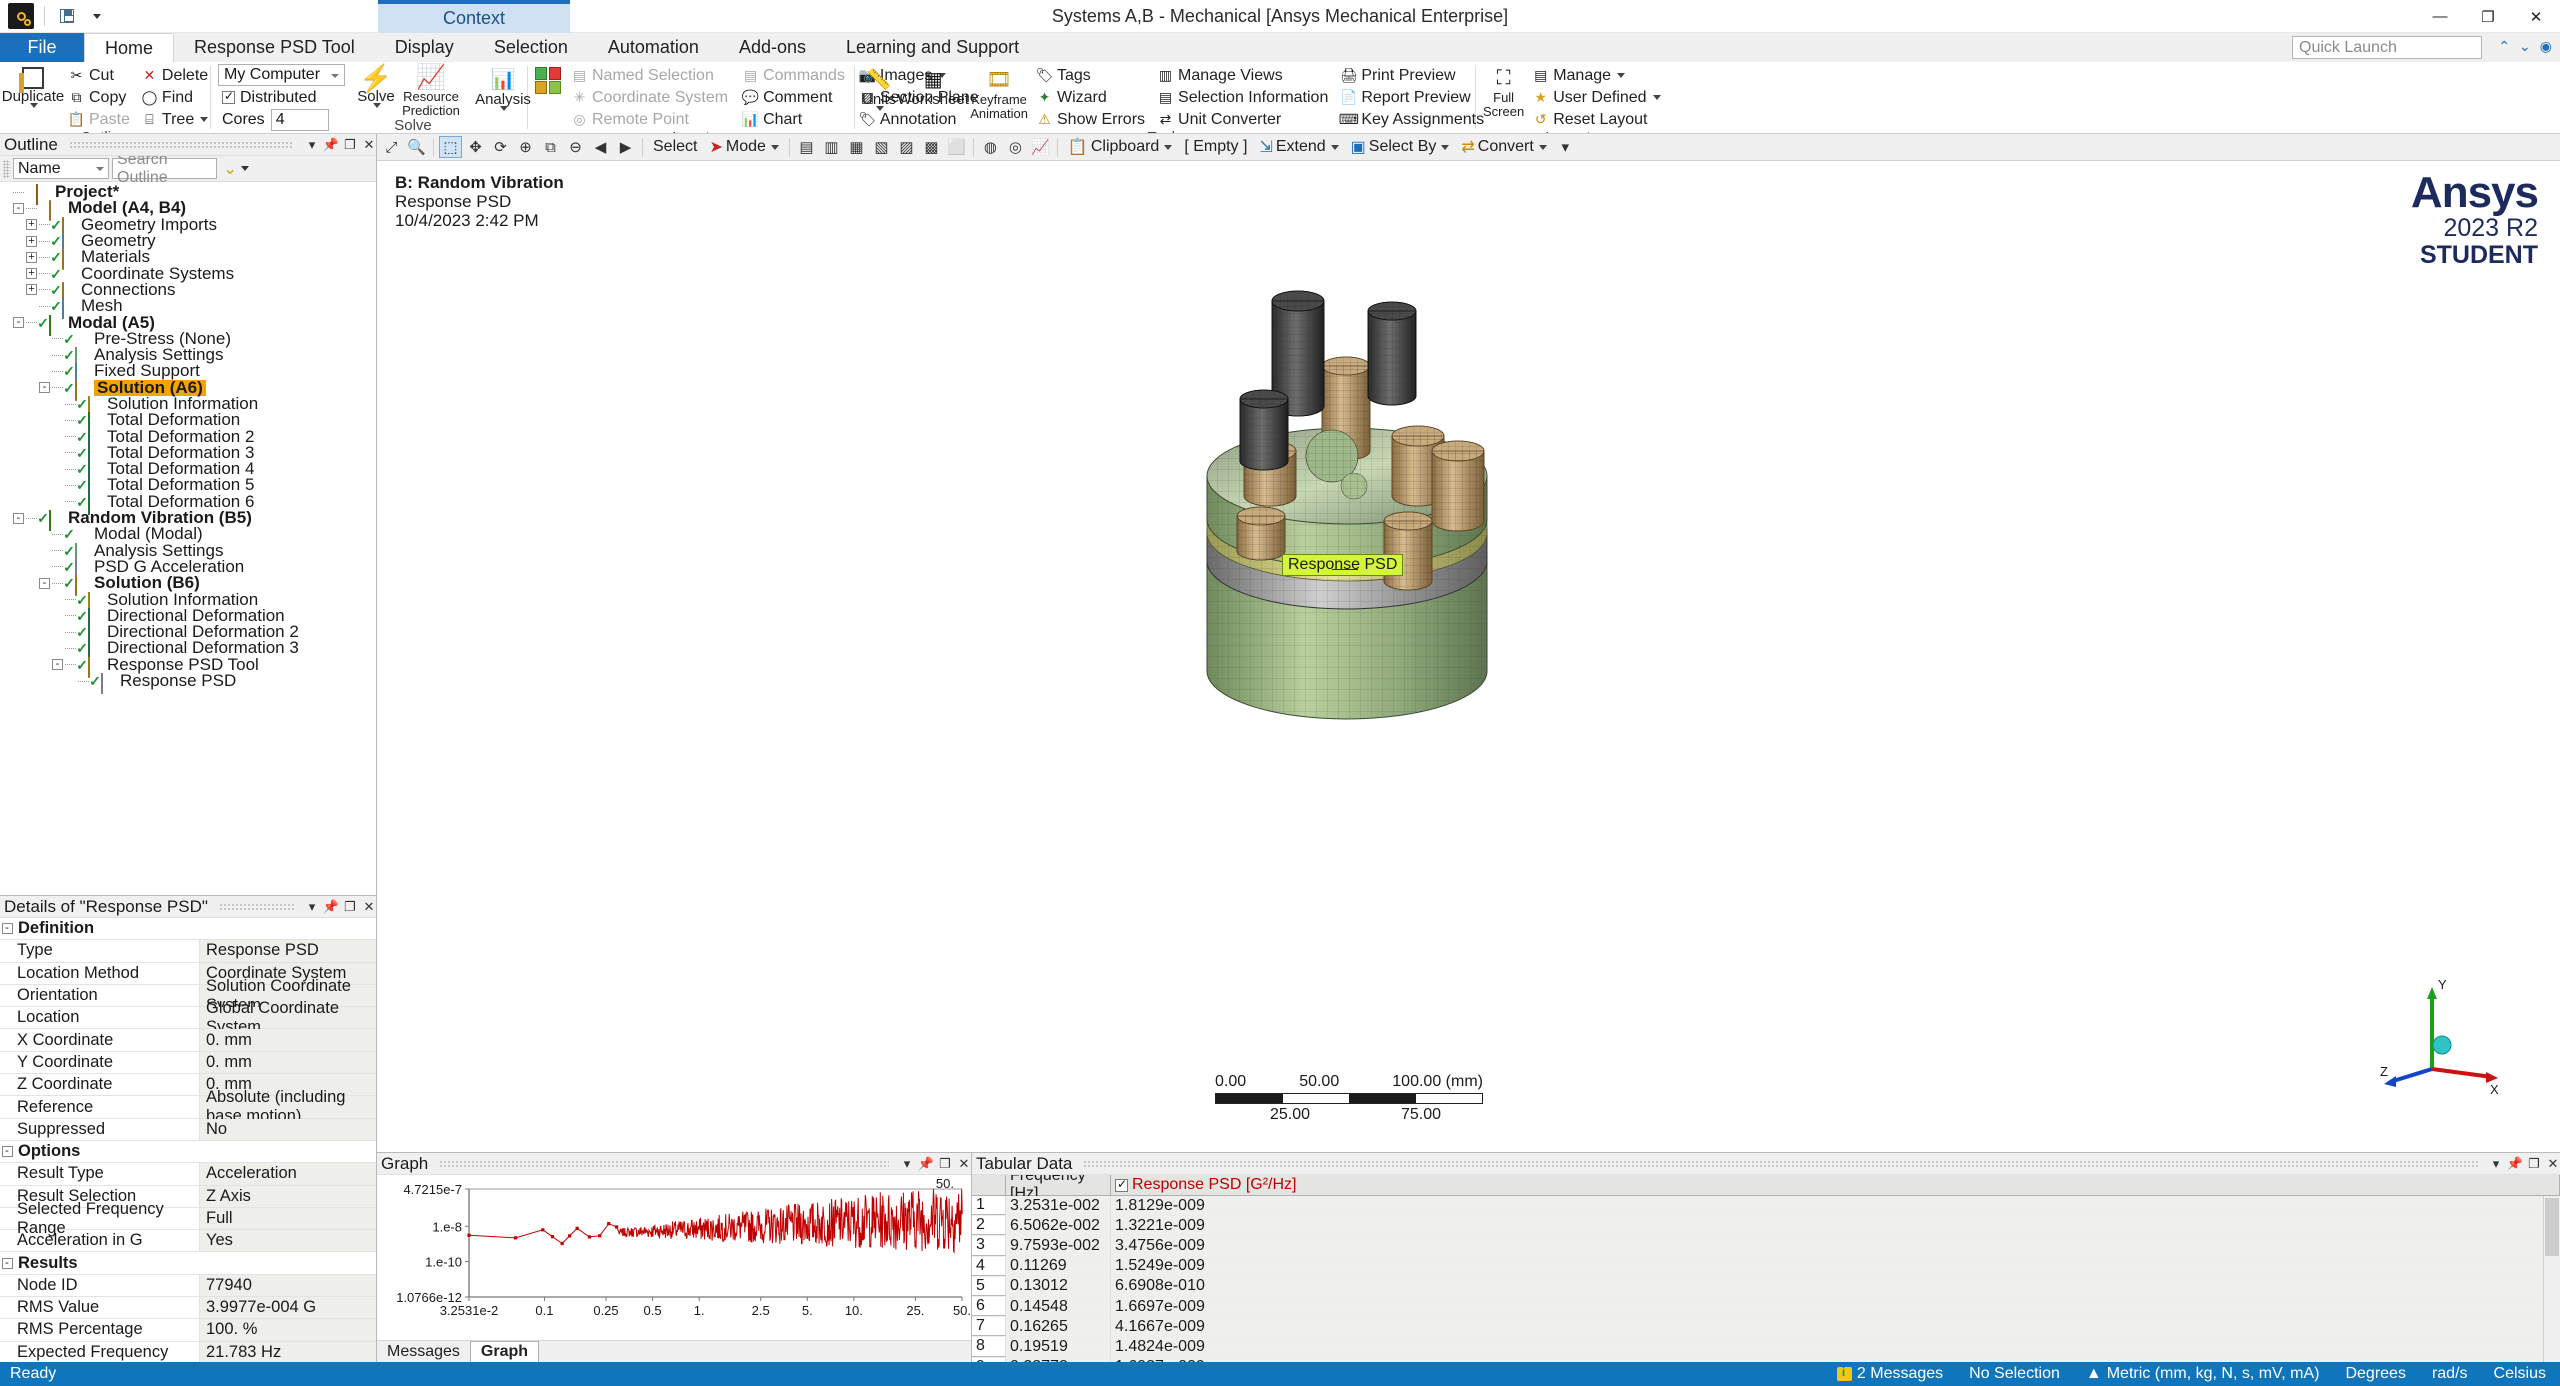 The width and height of the screenshot is (2560, 1386). I want to click on tab-selection: Selection, so click(531, 47).